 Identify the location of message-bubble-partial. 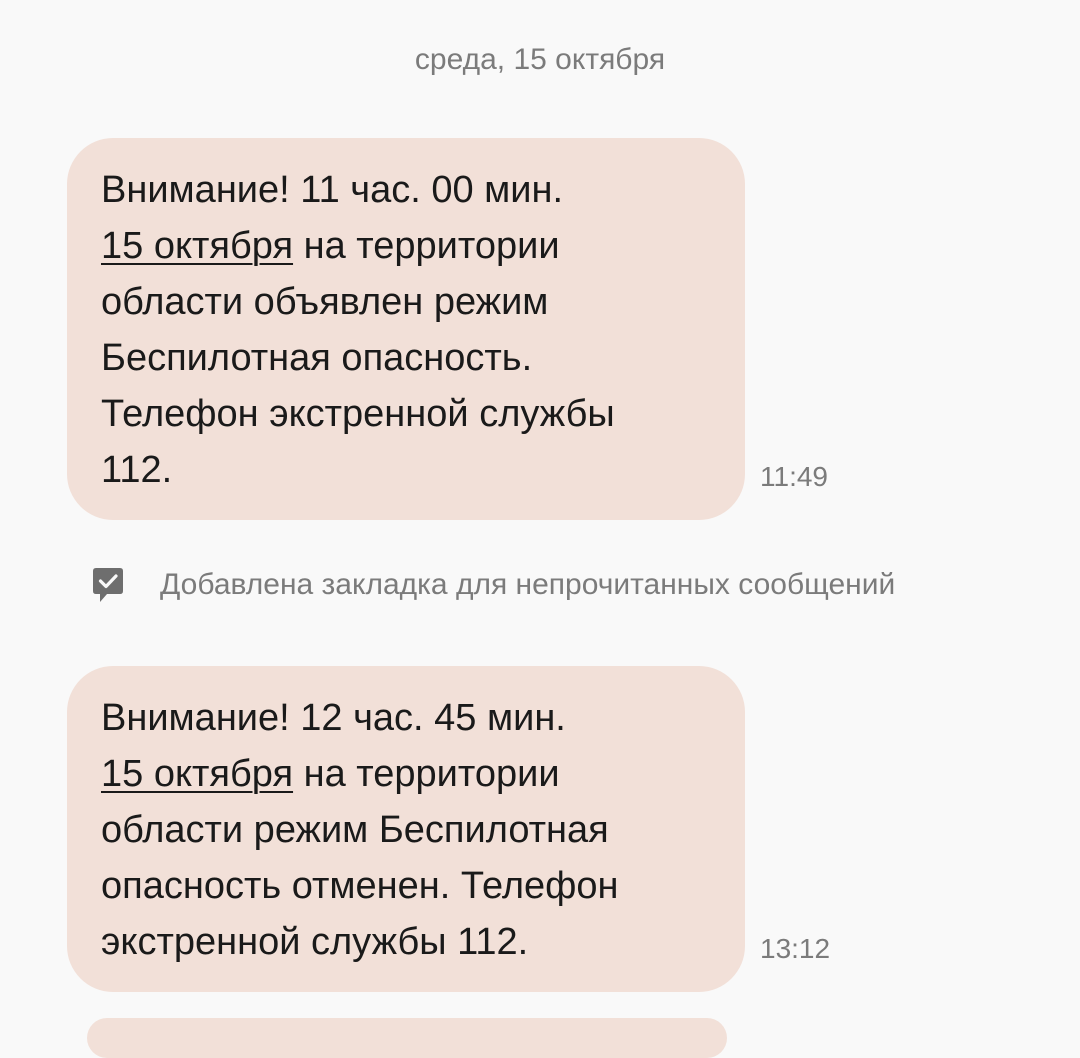
(407, 1038).